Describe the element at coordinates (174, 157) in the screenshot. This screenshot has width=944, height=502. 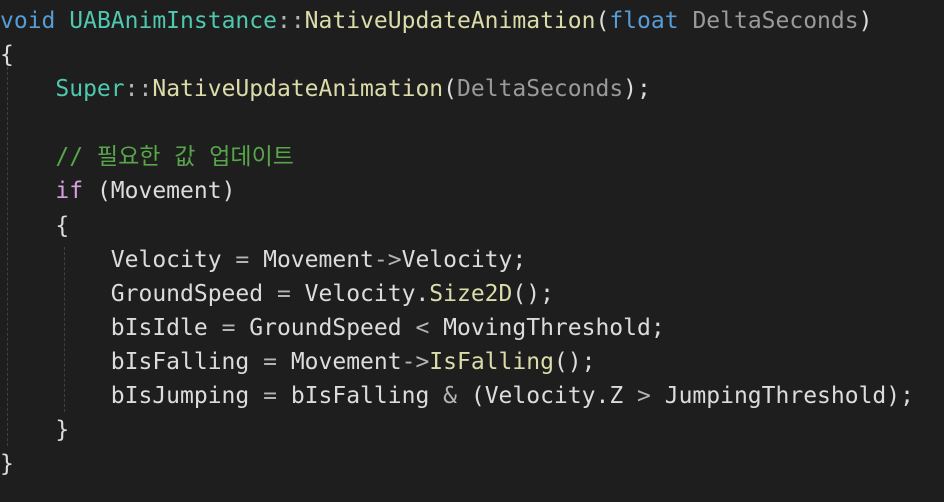
I see `code-token: // 필요한 값 업데이트` at that location.